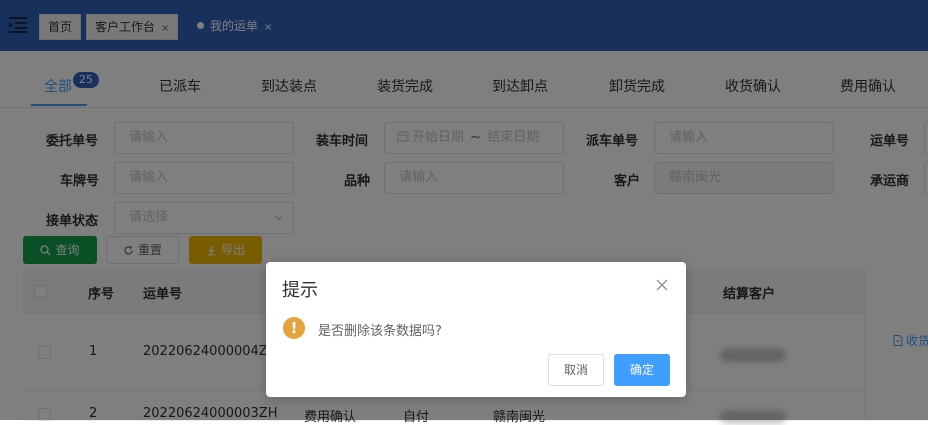 This screenshot has width=928, height=425. I want to click on confirm-button: 确定, so click(642, 370).